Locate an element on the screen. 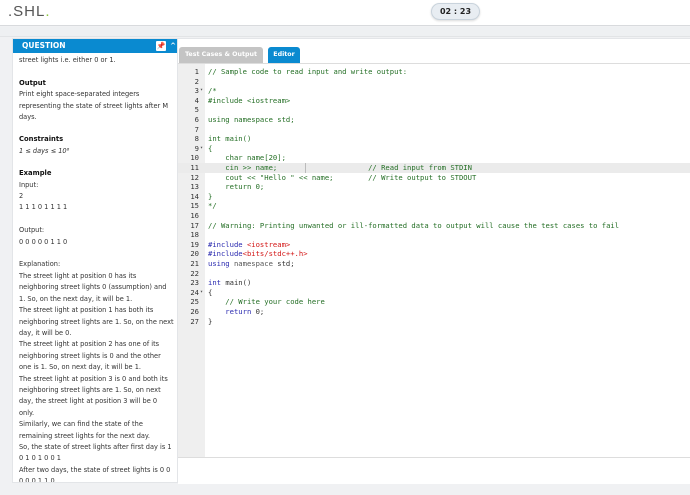 The height and width of the screenshot is (495, 690). line-number: 26 is located at coordinates (194, 311).